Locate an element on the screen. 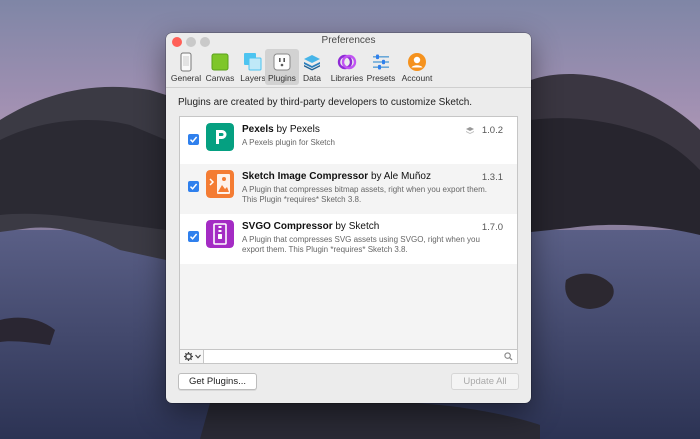  phone-icon is located at coordinates (186, 62).